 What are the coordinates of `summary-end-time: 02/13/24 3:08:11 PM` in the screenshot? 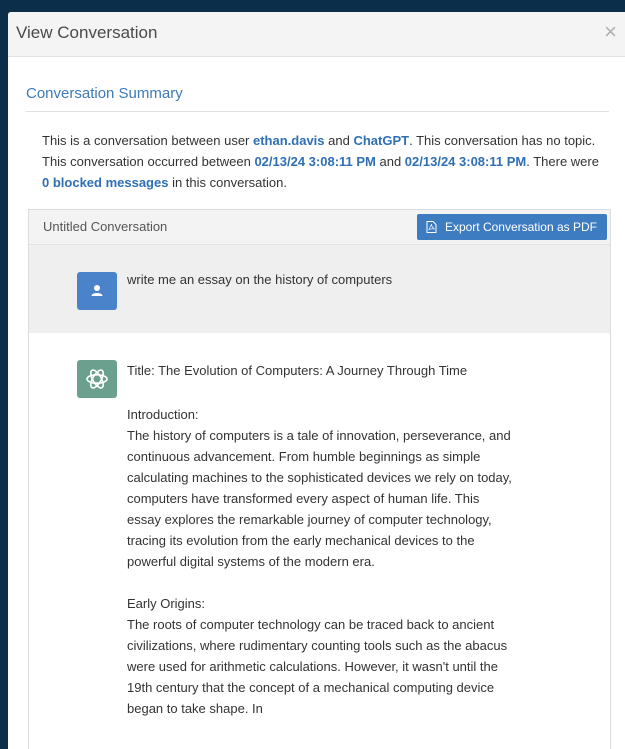 It's located at (465, 161).